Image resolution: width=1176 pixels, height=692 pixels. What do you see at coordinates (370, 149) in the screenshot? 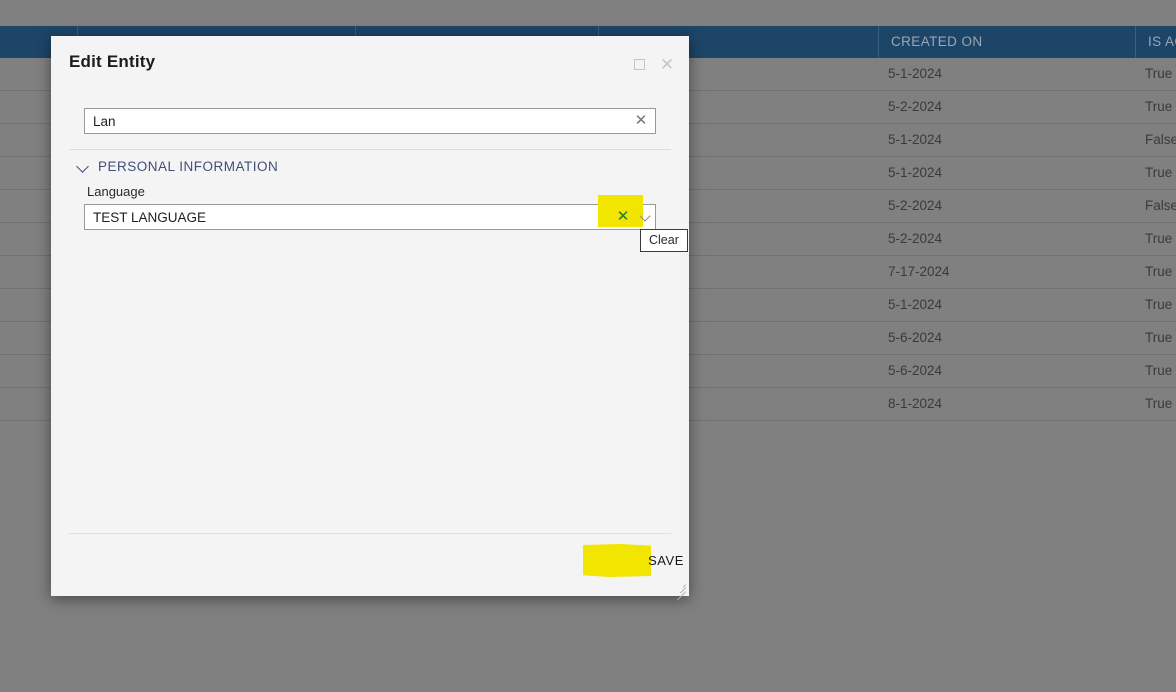
I see `dialog-divider` at bounding box center [370, 149].